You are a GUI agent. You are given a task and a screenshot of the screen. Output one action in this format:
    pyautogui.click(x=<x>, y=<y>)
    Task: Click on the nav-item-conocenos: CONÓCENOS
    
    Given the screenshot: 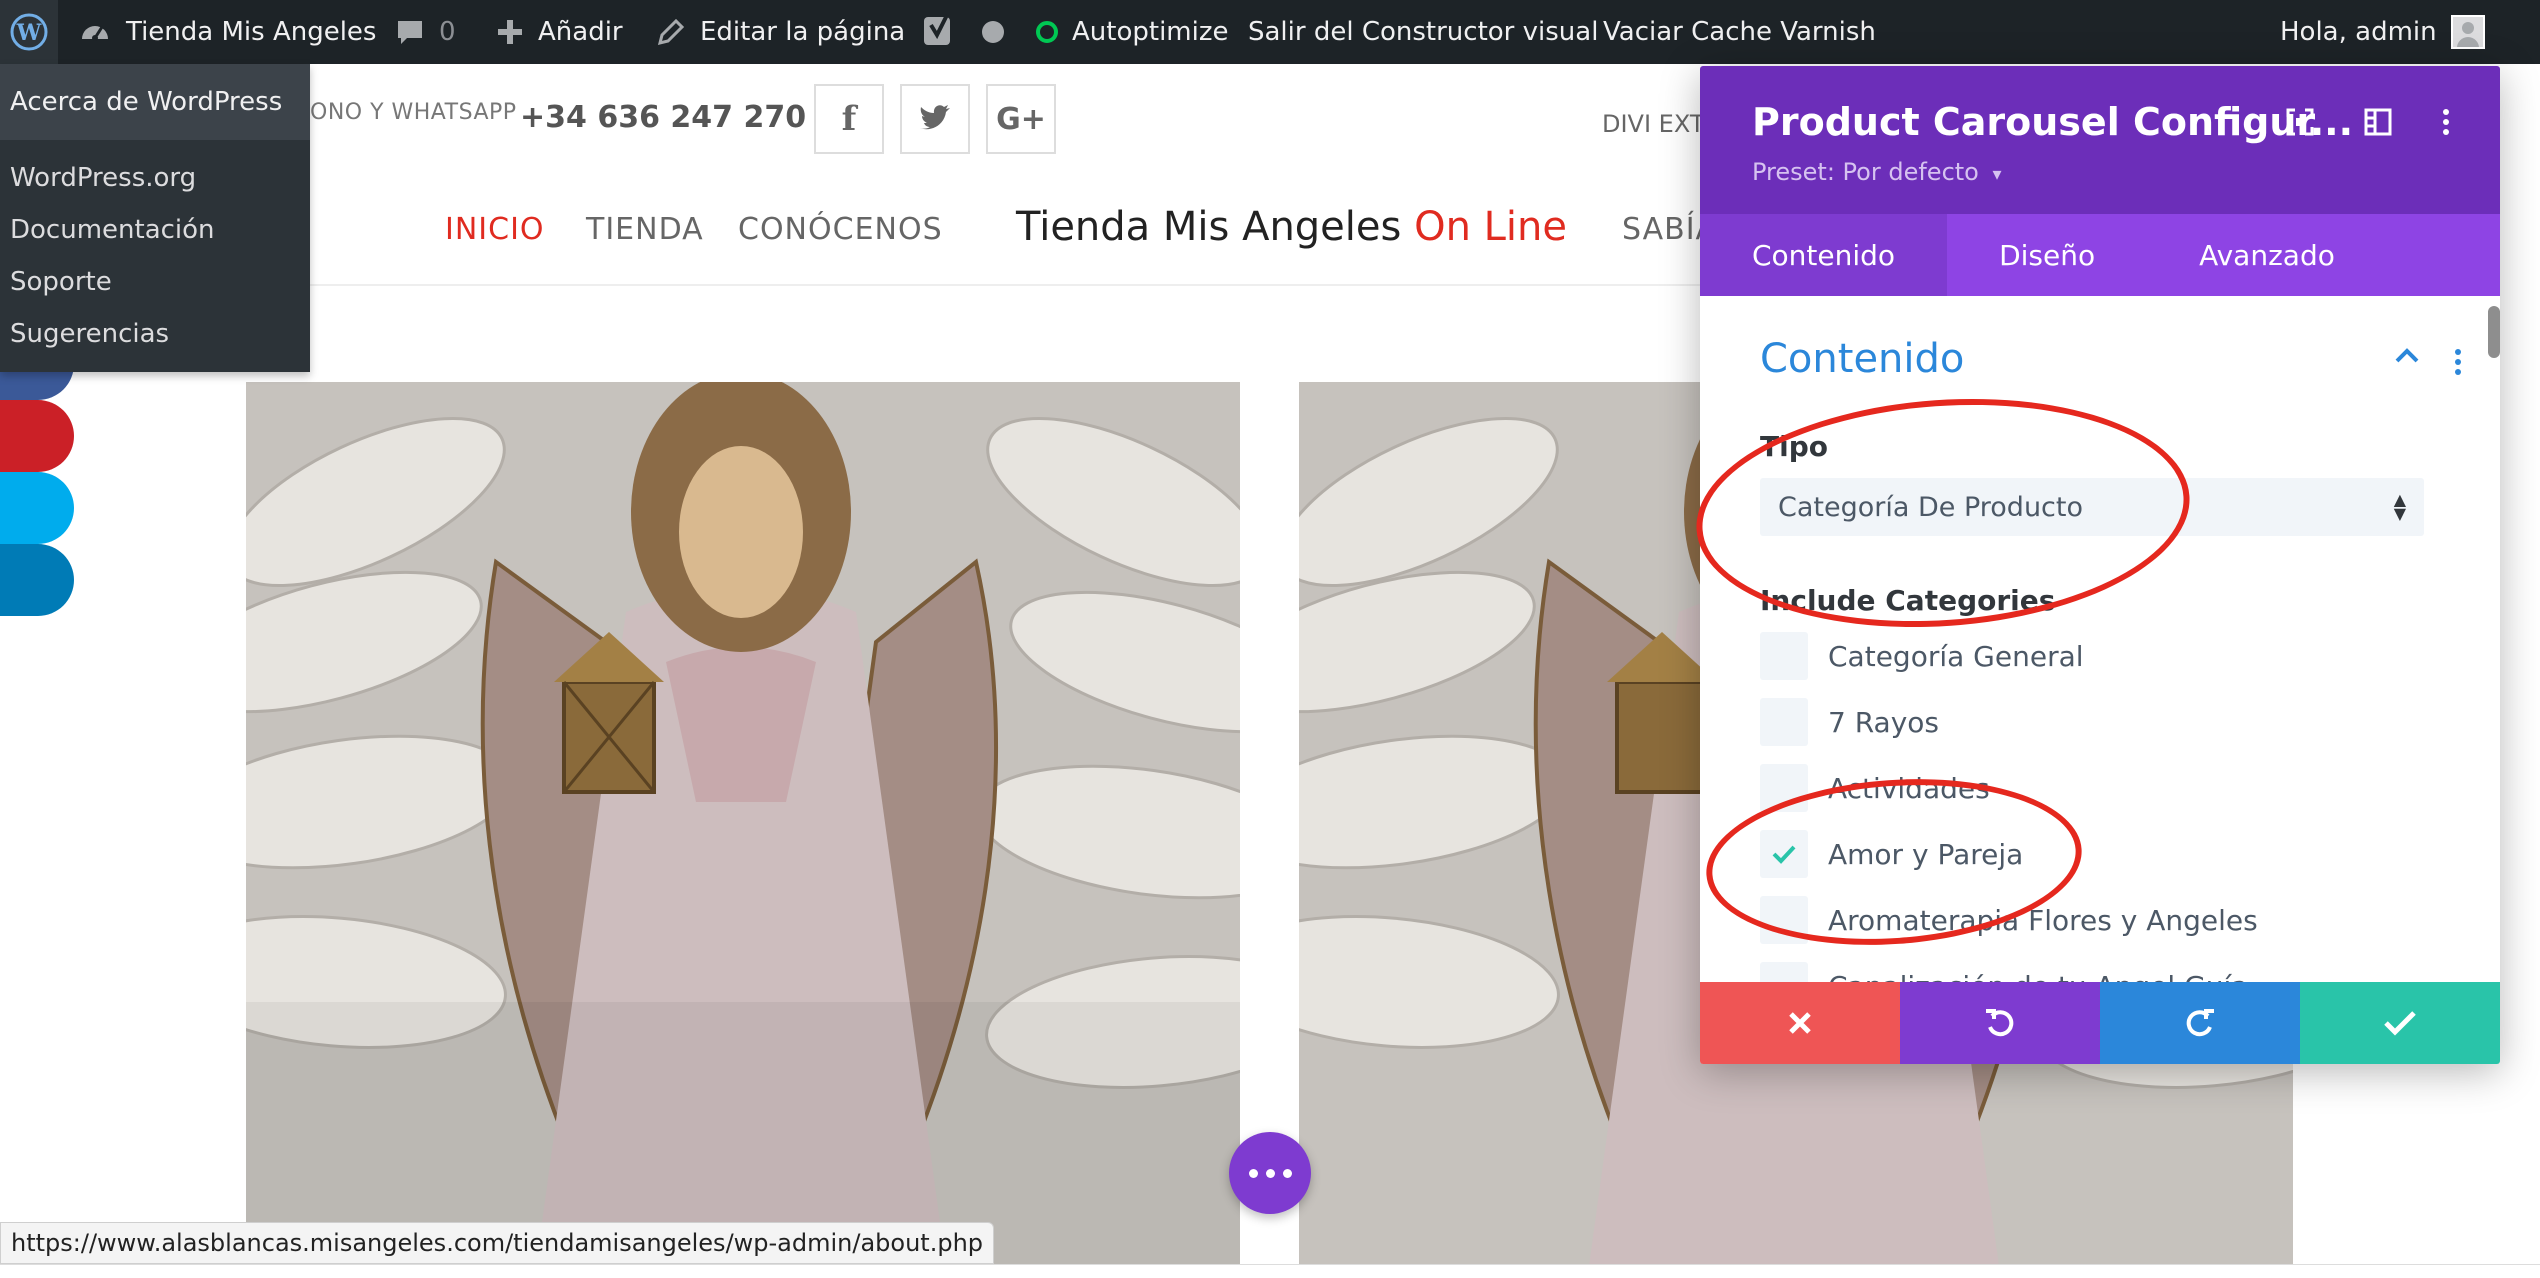 What is the action you would take?
    pyautogui.click(x=840, y=229)
    